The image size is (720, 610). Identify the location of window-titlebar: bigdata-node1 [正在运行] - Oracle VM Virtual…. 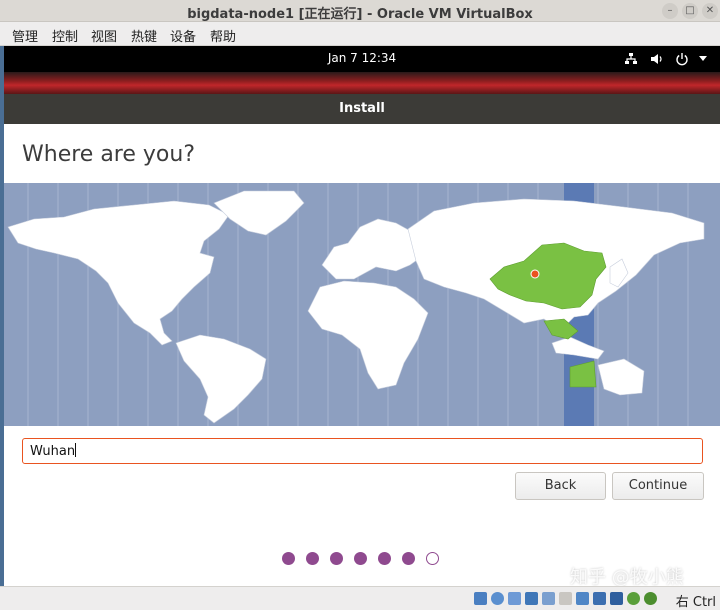
(360, 11).